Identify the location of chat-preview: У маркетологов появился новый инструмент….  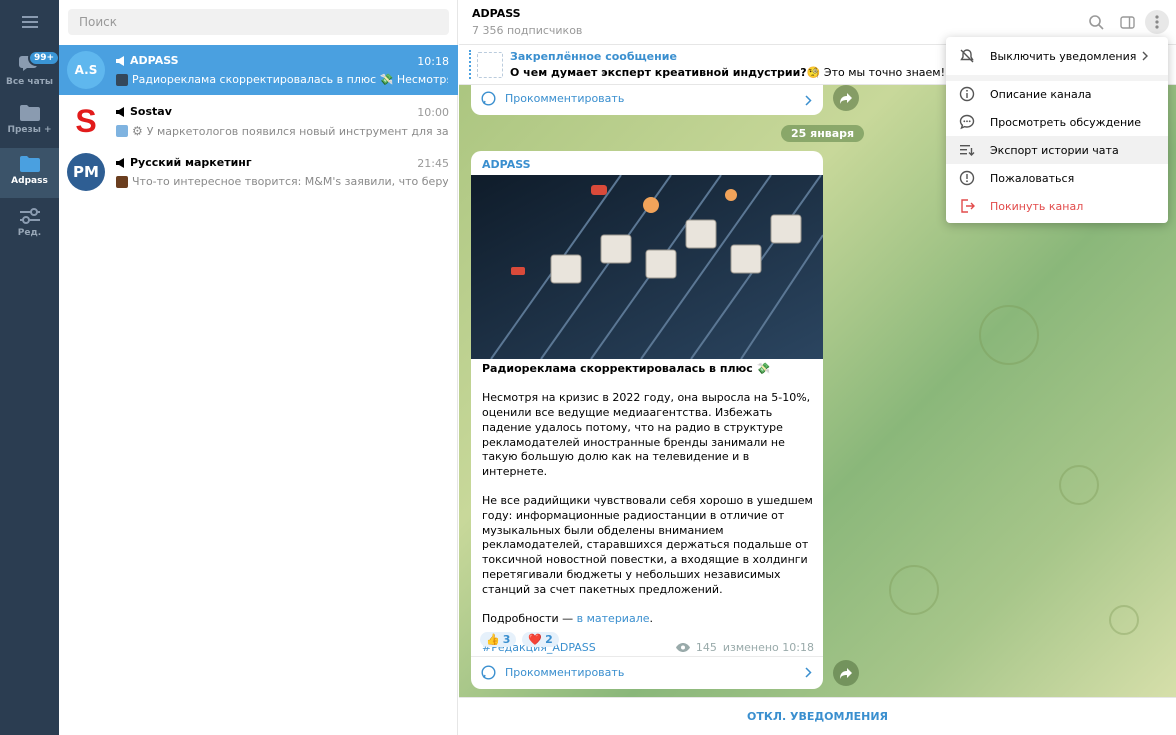
(297, 131).